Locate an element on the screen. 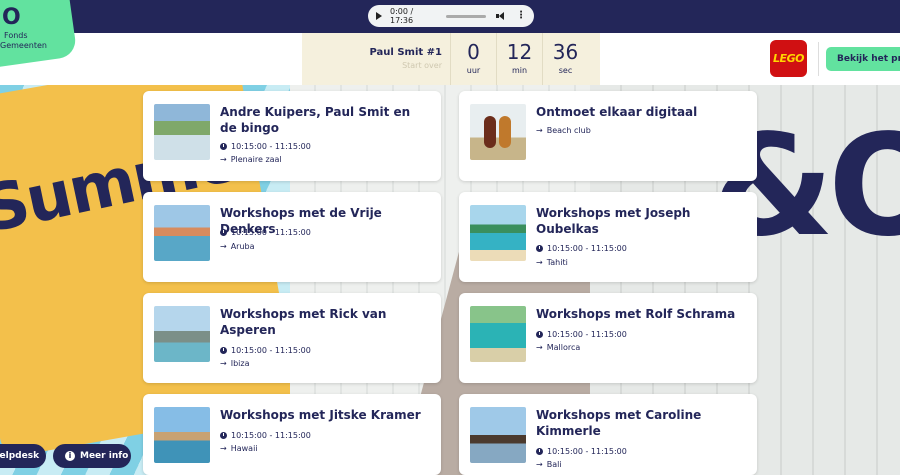 The height and width of the screenshot is (475, 900). countdown-hours: 0 uur is located at coordinates (473, 59).